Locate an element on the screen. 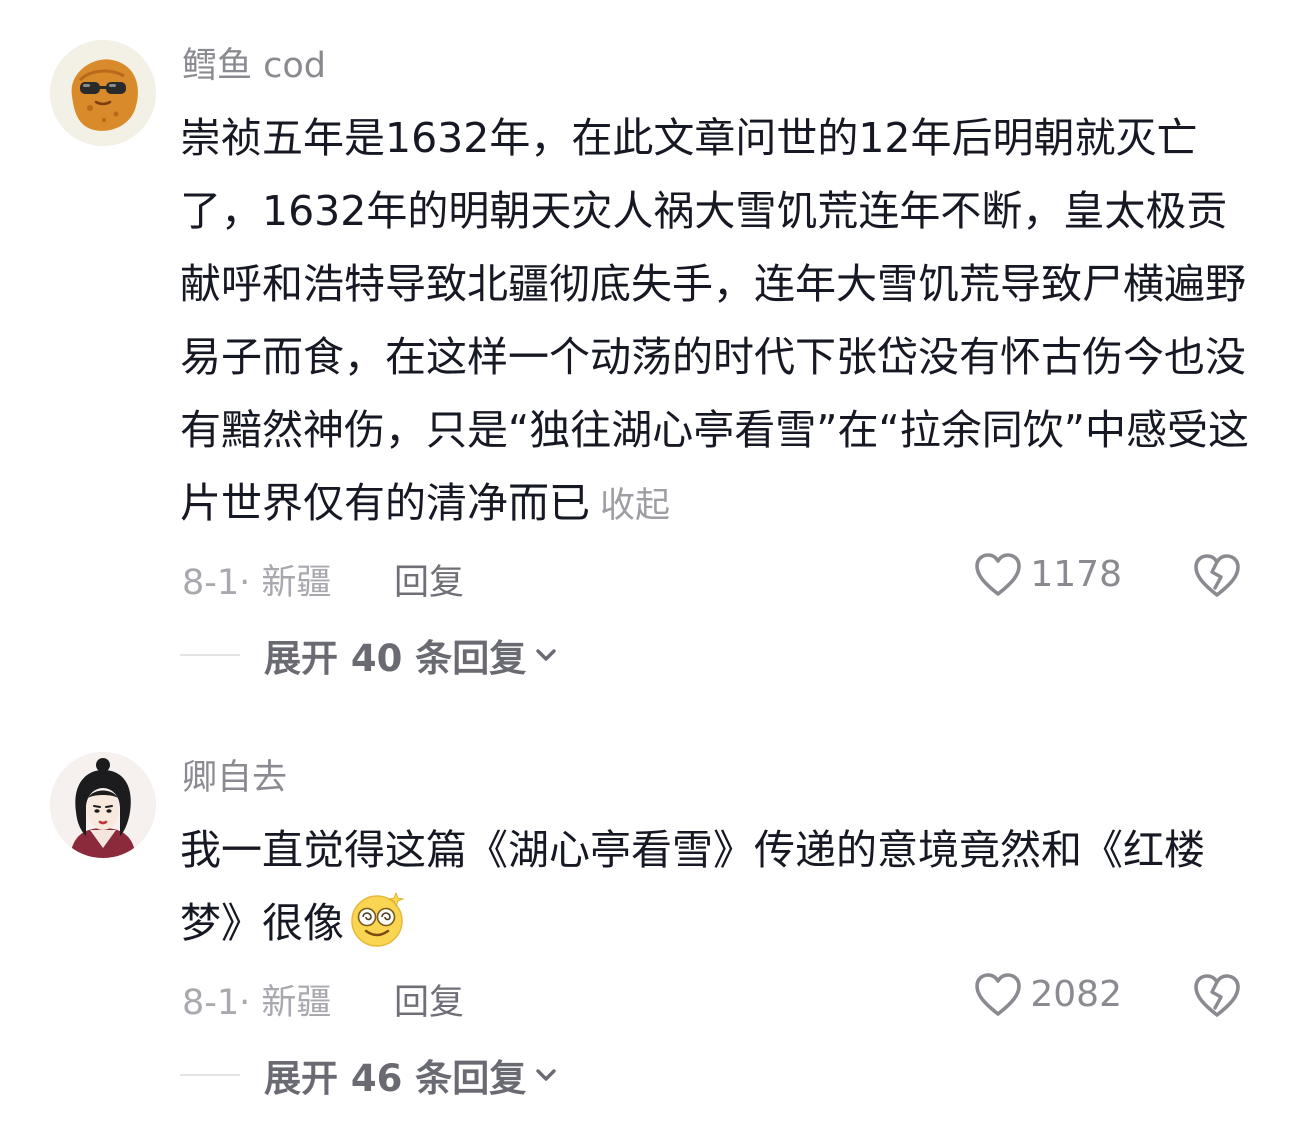  expand-replies-label: 展开 40 条回复 is located at coordinates (395, 658).